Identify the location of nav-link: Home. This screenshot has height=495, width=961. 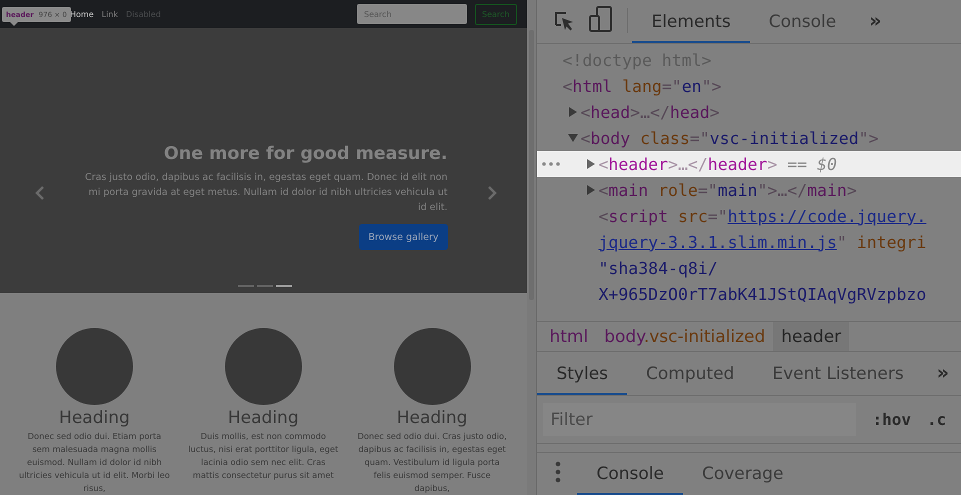
(82, 14).